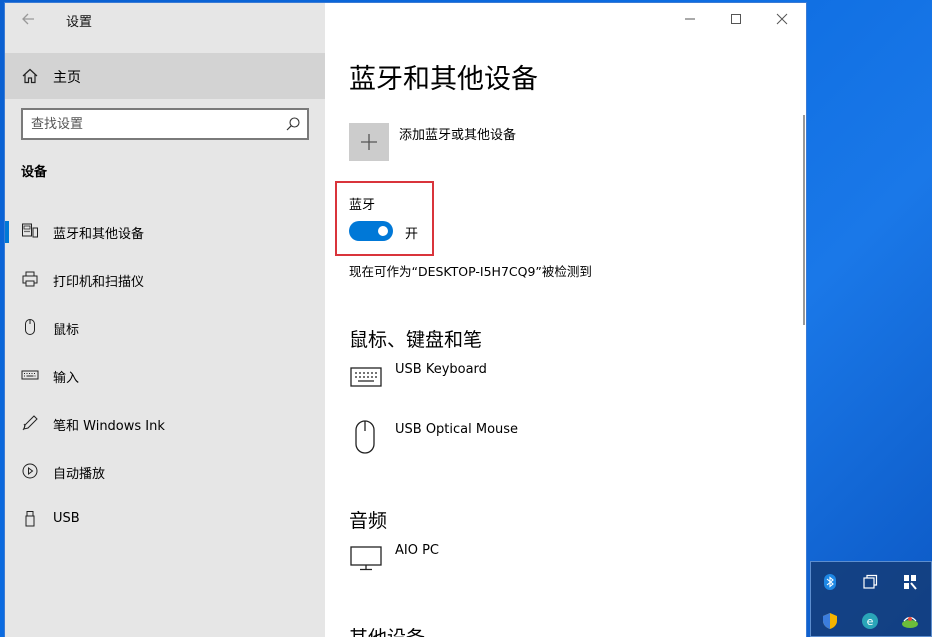 The width and height of the screenshot is (932, 637). What do you see at coordinates (29, 19) in the screenshot?
I see `back-arrow-icon` at bounding box center [29, 19].